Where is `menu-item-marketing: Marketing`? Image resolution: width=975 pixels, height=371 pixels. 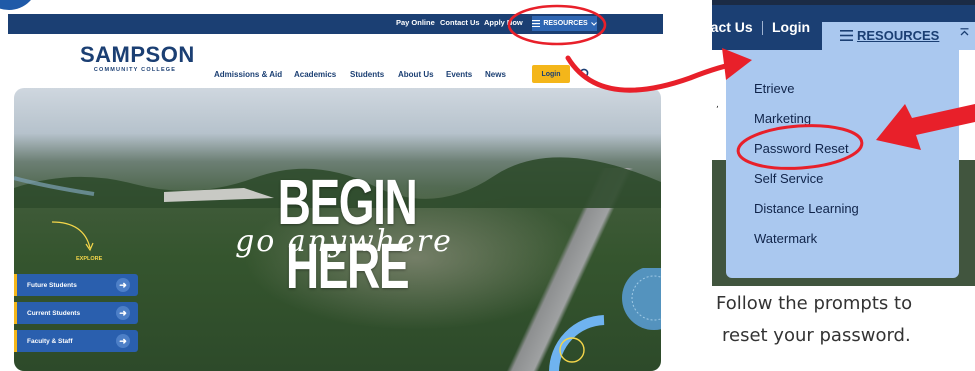 menu-item-marketing: Marketing is located at coordinates (782, 118).